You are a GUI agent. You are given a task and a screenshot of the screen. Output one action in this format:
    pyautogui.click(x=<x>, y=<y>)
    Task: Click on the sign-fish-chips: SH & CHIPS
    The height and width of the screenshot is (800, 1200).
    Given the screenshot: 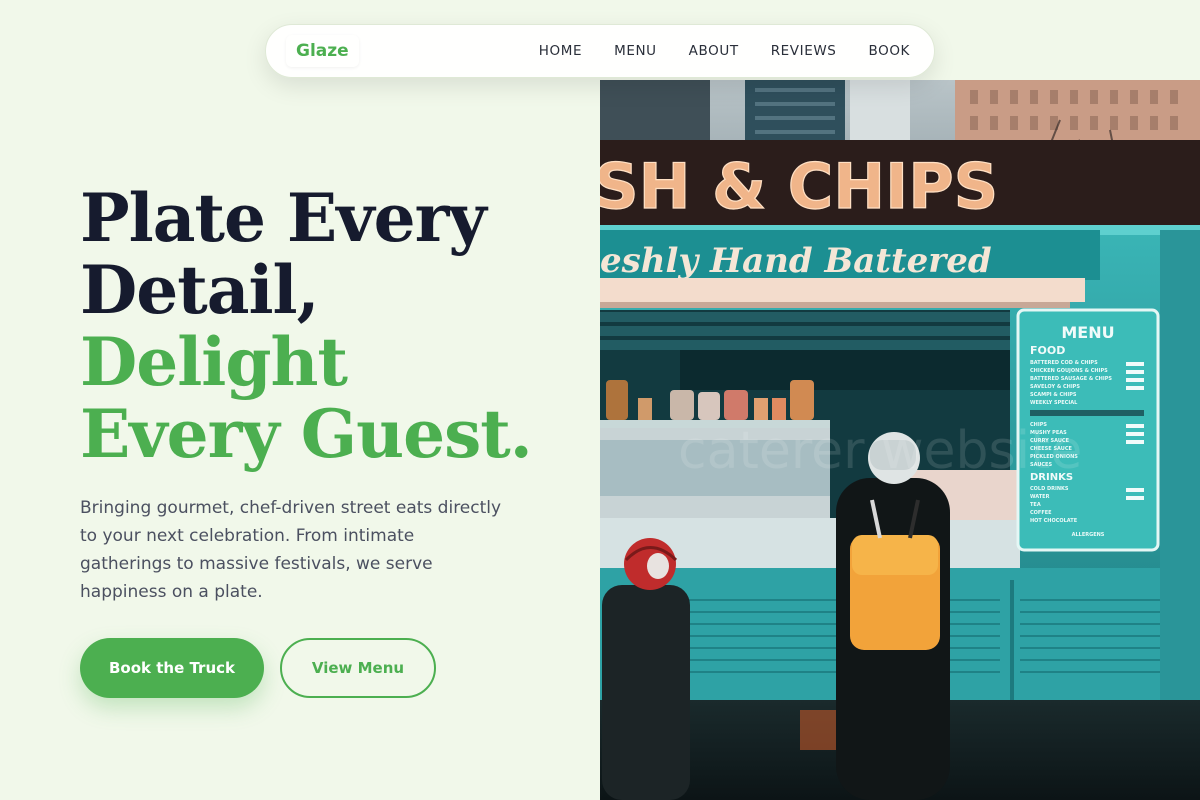 What is the action you would take?
    pyautogui.click(x=799, y=186)
    